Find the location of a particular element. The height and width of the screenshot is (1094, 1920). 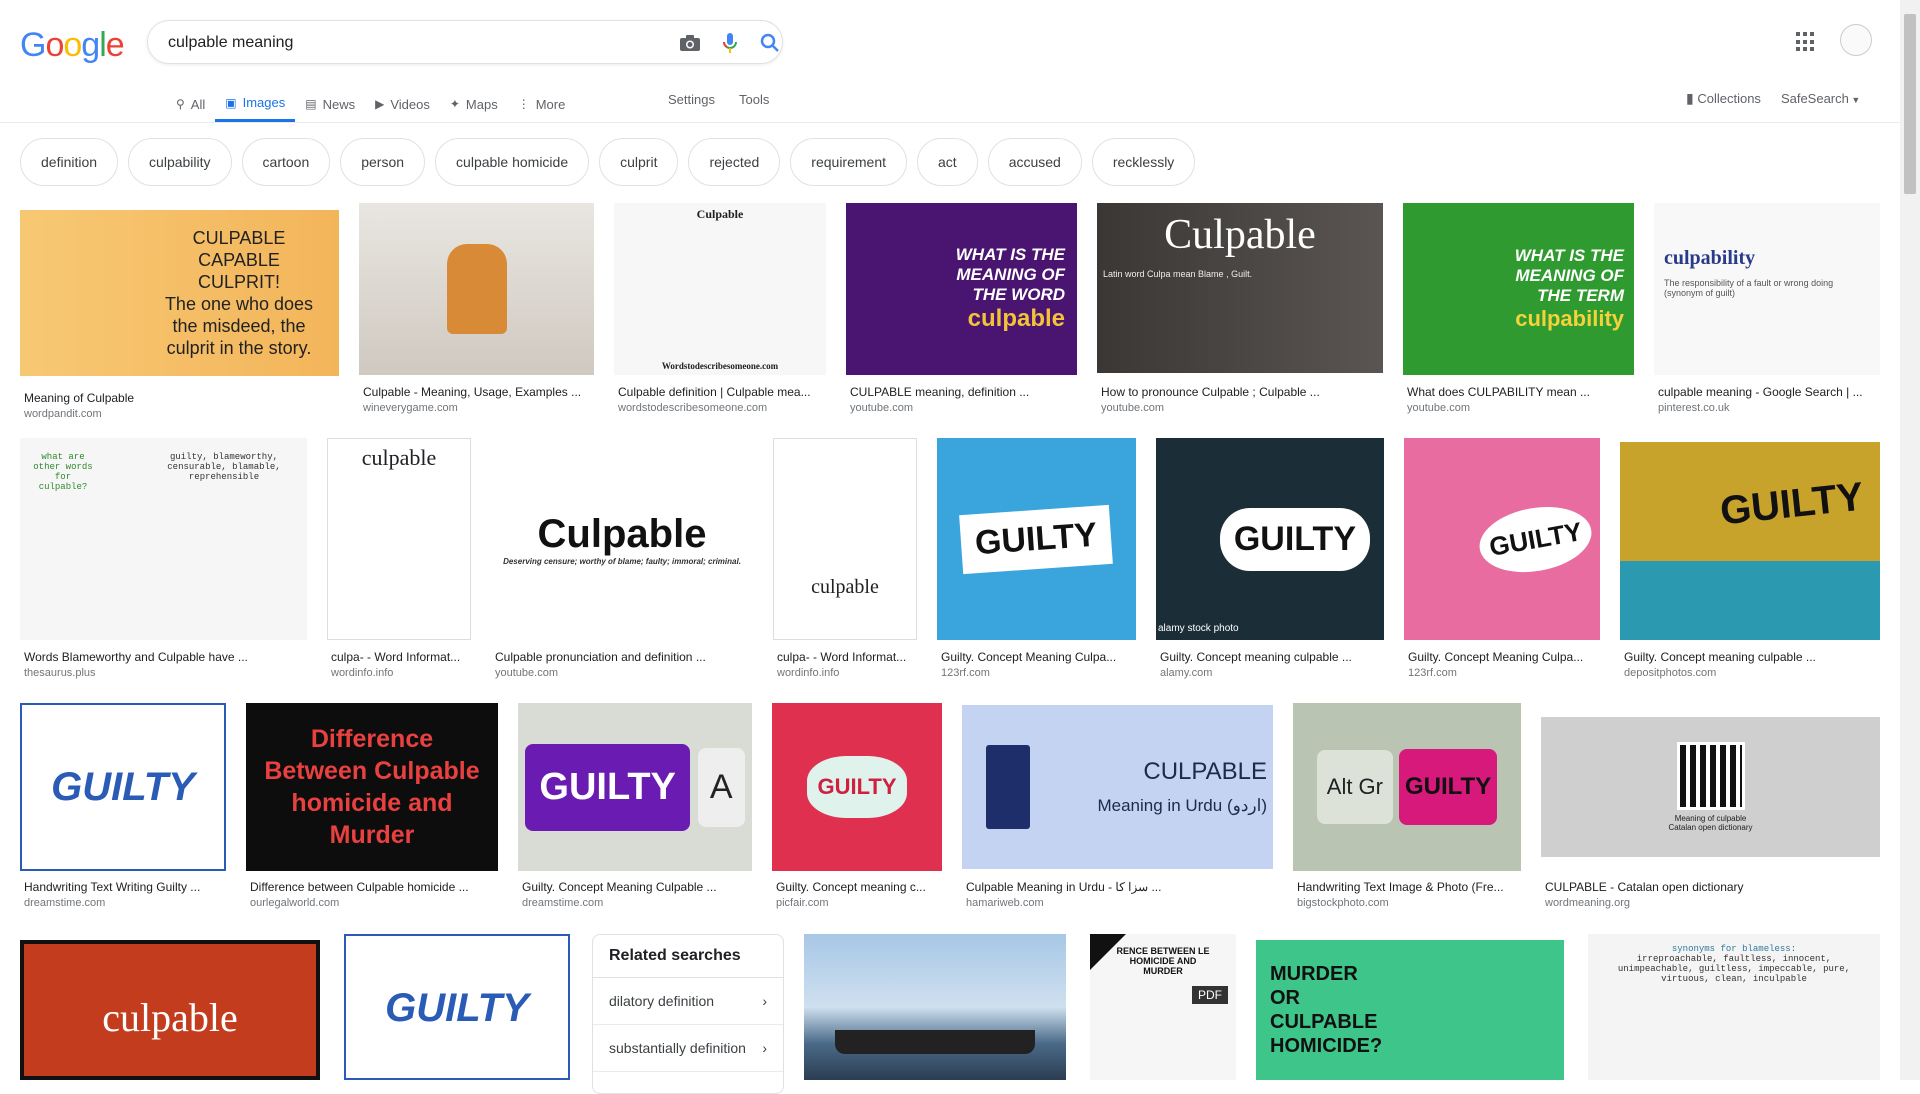

google-logo: Google is located at coordinates (72, 45).